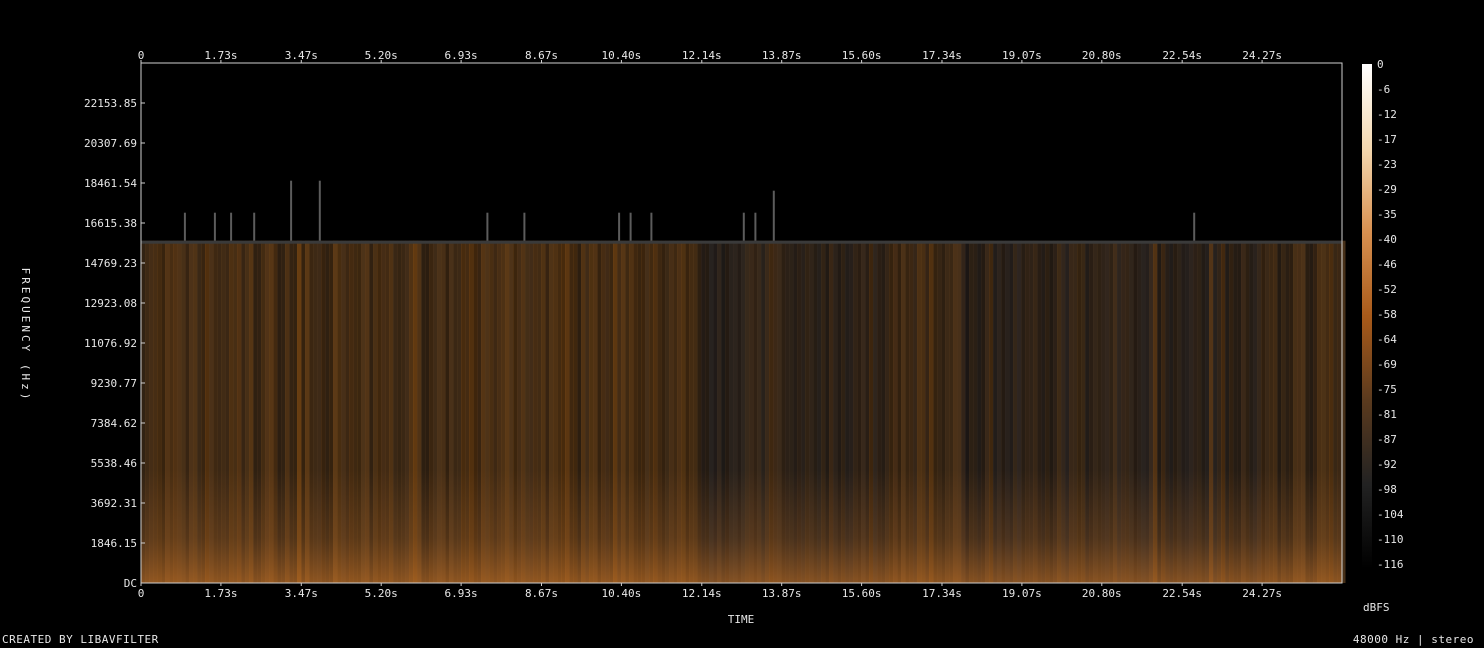 This screenshot has width=1484, height=648. Describe the element at coordinates (1387, 464) in the screenshot. I see `colorbar-tick-label: -92` at that location.